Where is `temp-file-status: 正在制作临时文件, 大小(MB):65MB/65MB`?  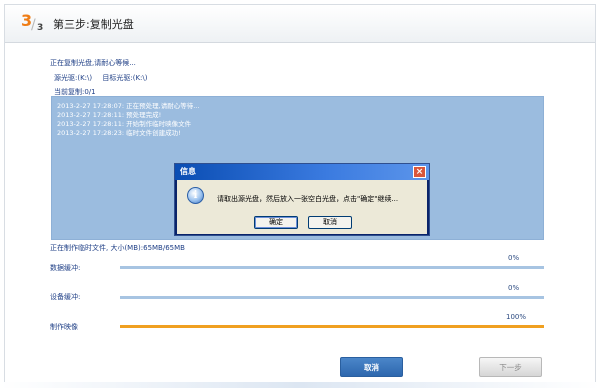 temp-file-status: 正在制作临时文件, 大小(MB):65MB/65MB is located at coordinates (117, 248).